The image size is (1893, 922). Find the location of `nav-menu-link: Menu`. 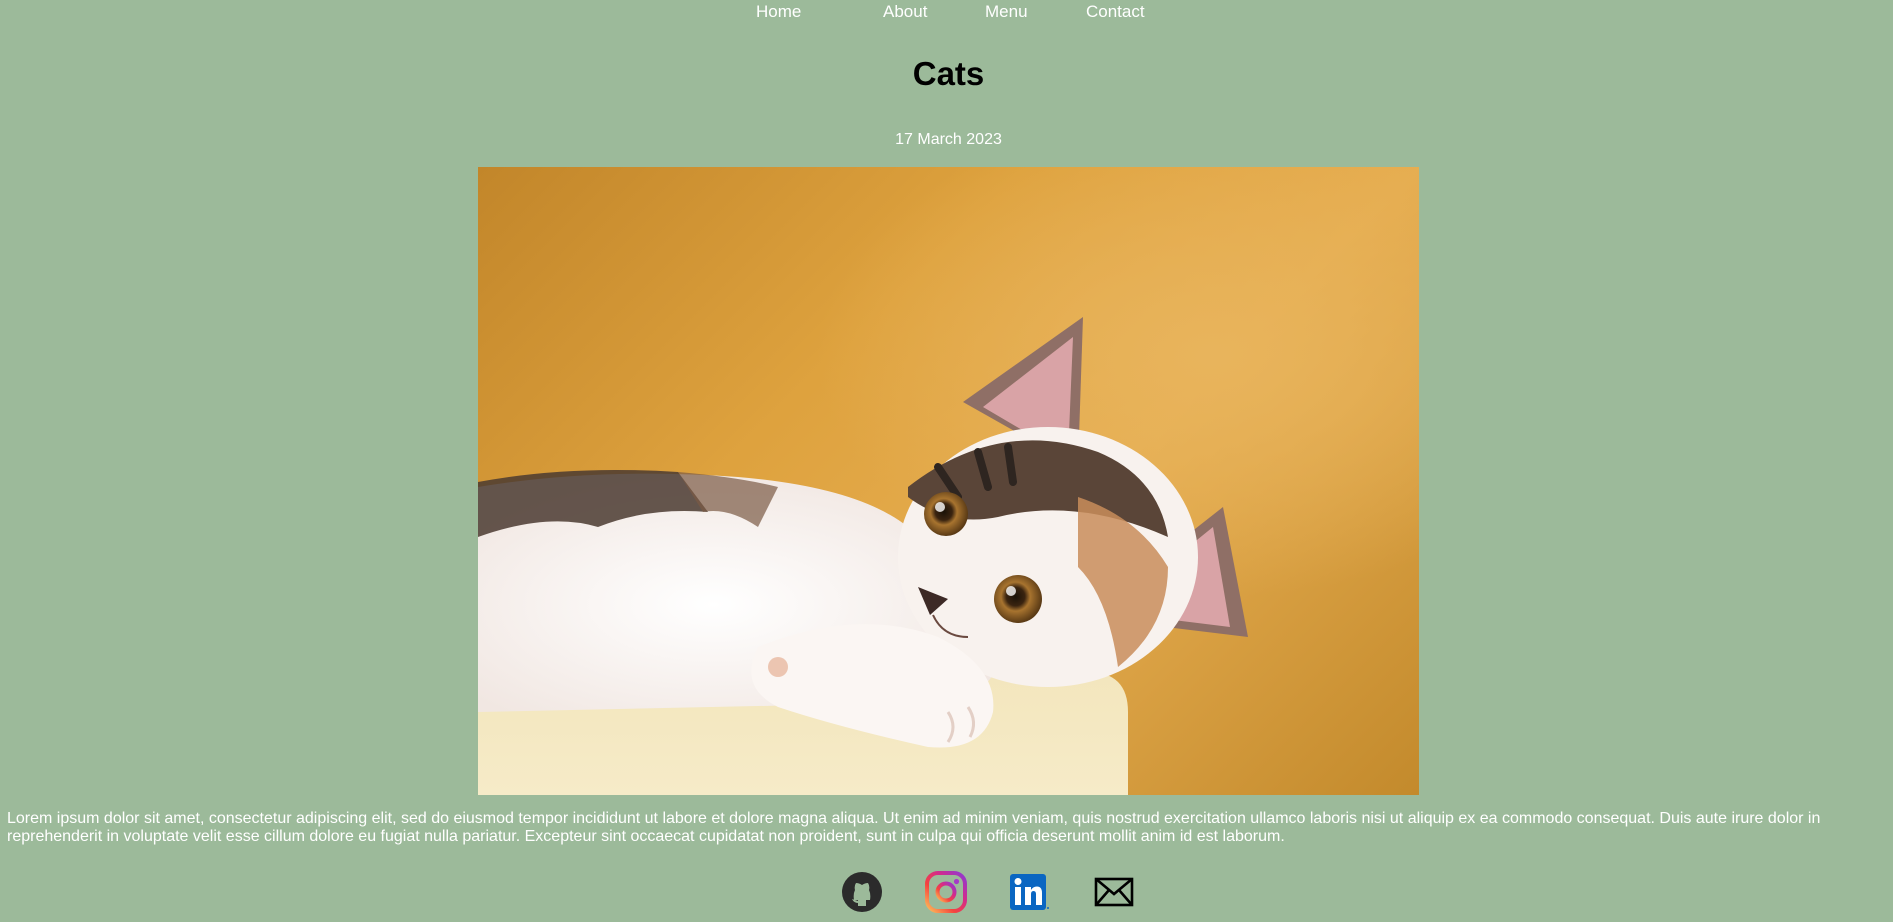

nav-menu-link: Menu is located at coordinates (1006, 12).